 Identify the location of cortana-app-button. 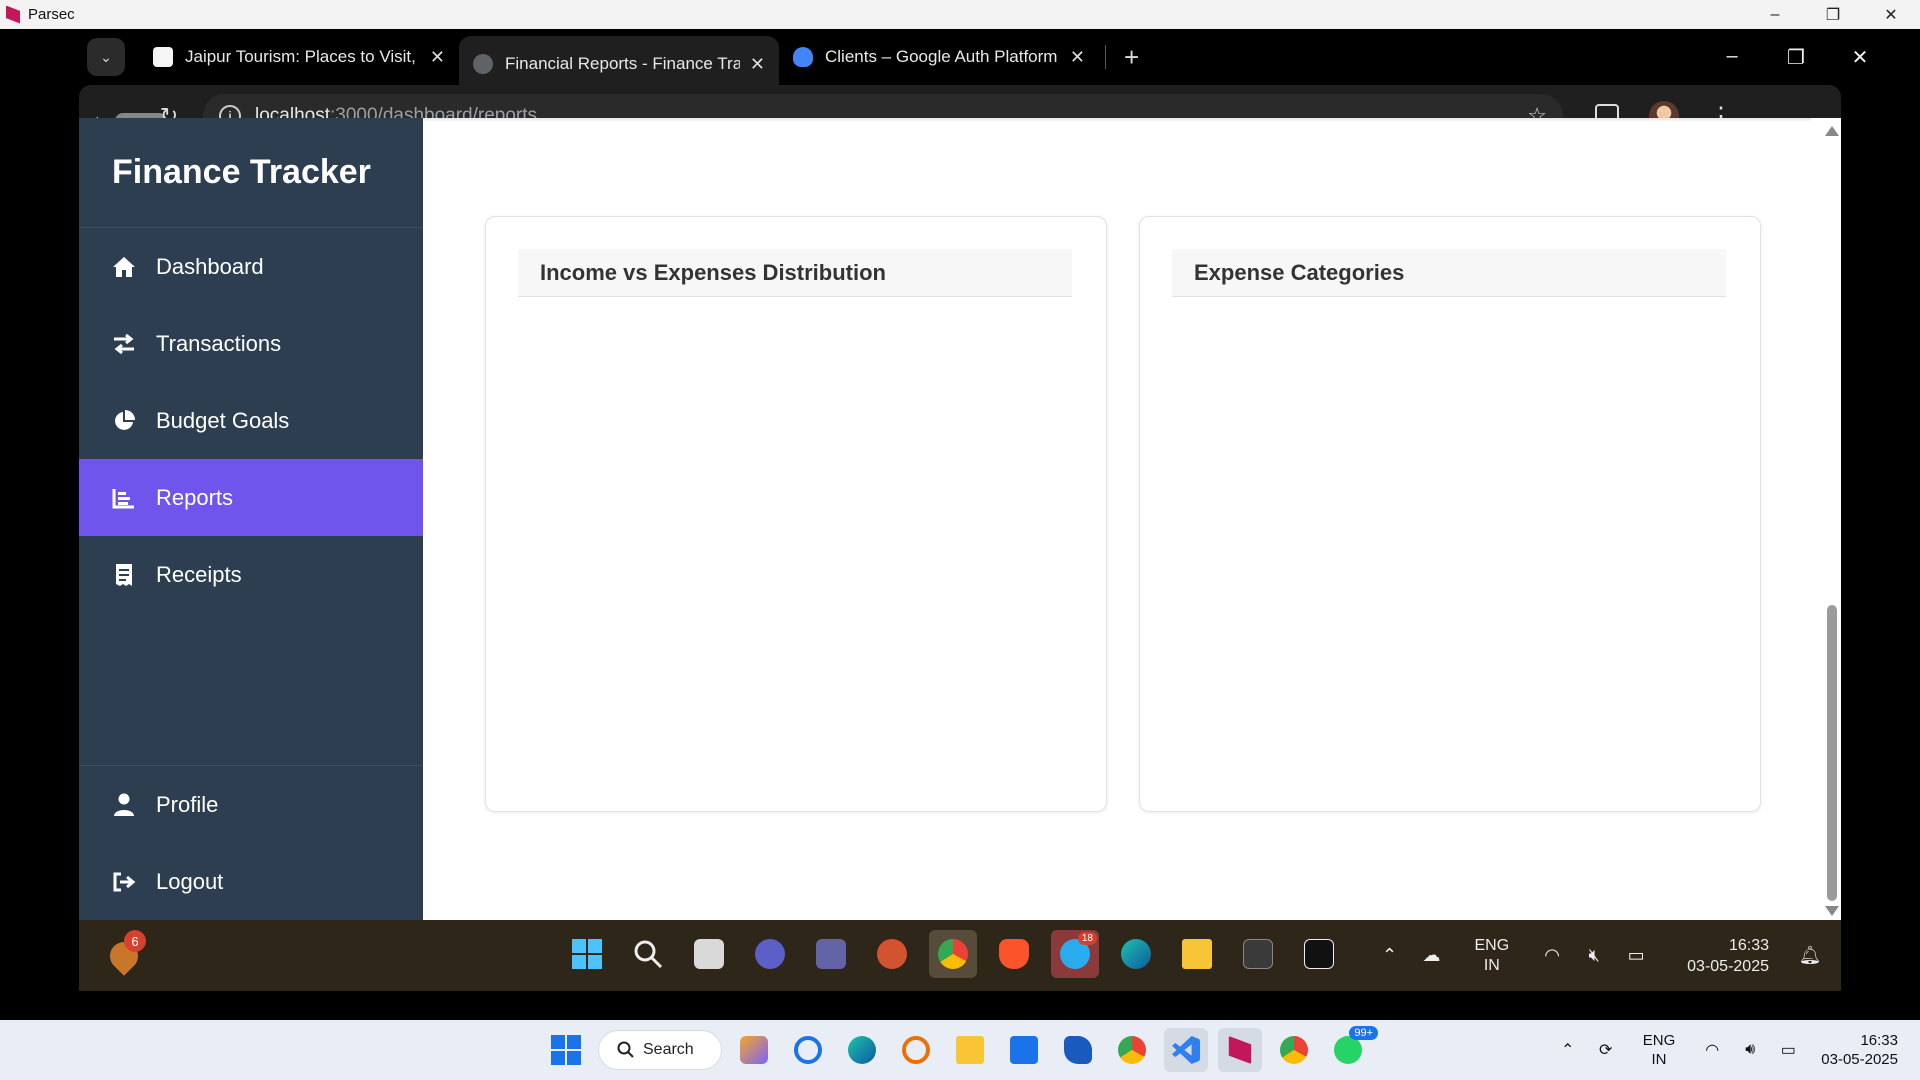
(808, 1050).